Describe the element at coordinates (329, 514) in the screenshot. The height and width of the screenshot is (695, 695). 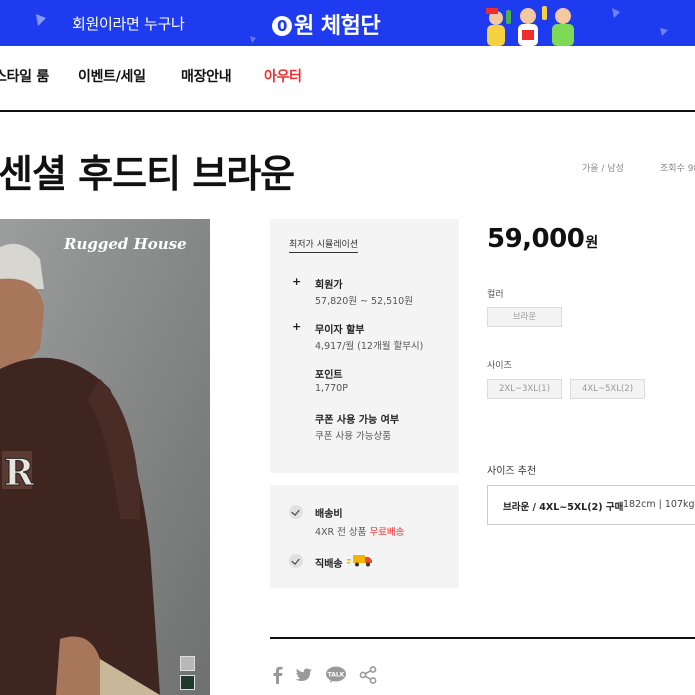
I see `shipping-label: 배송비` at that location.